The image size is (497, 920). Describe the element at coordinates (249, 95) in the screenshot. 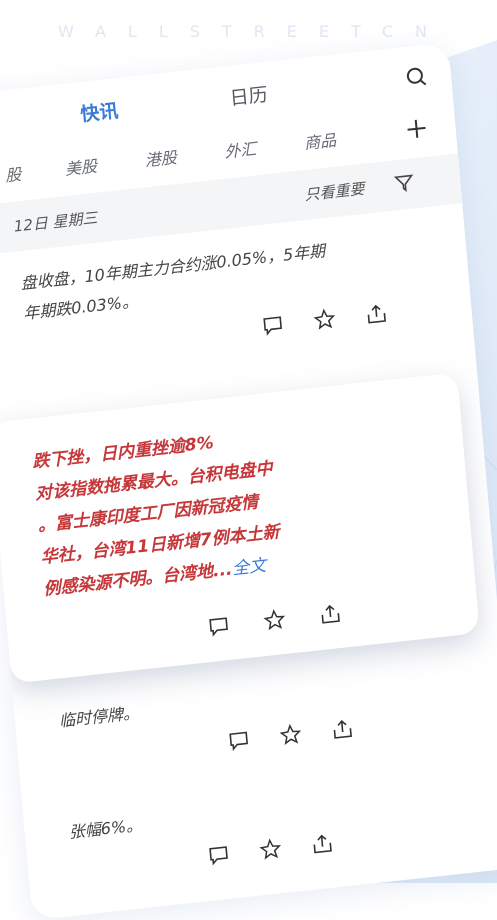

I see `tab-calendar: 日历` at that location.